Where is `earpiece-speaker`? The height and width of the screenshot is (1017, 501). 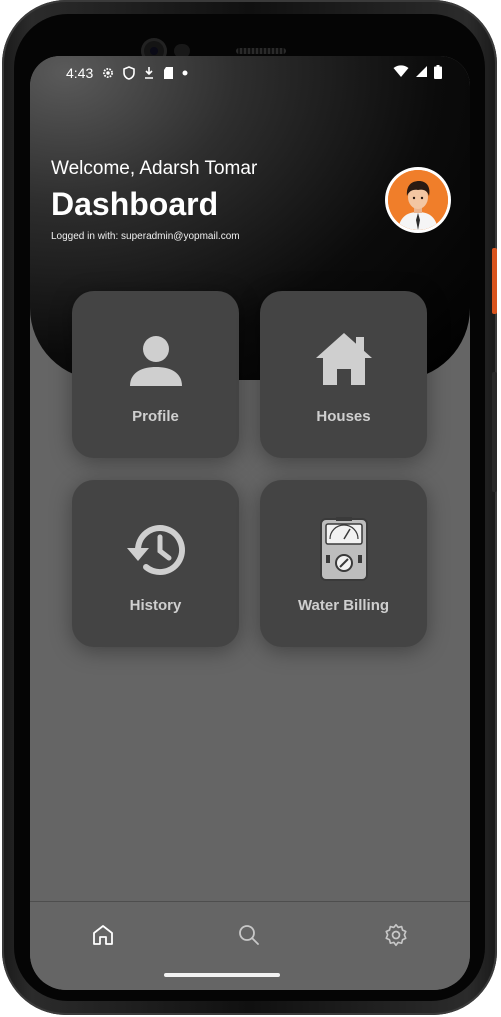 earpiece-speaker is located at coordinates (261, 51).